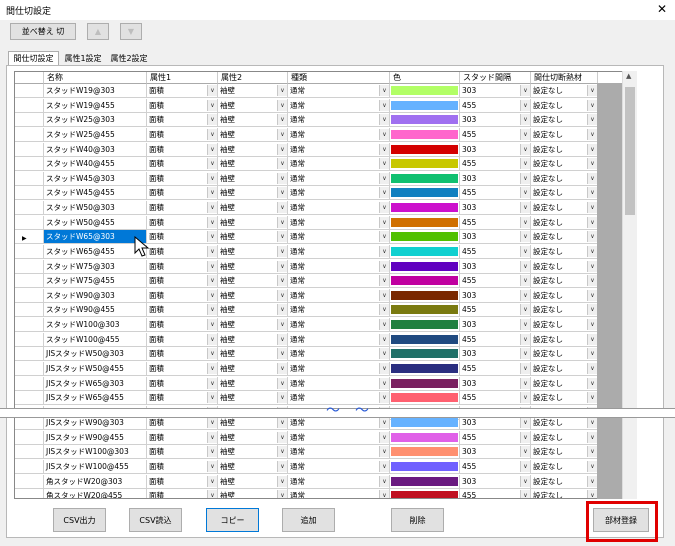 Image resolution: width=675 pixels, height=546 pixels. I want to click on table-row: スタッドW75@303 面積 ∨ 袖壁 ∨ 通常 ∨ 303 ∨ 設定なし ∨, so click(306, 266).